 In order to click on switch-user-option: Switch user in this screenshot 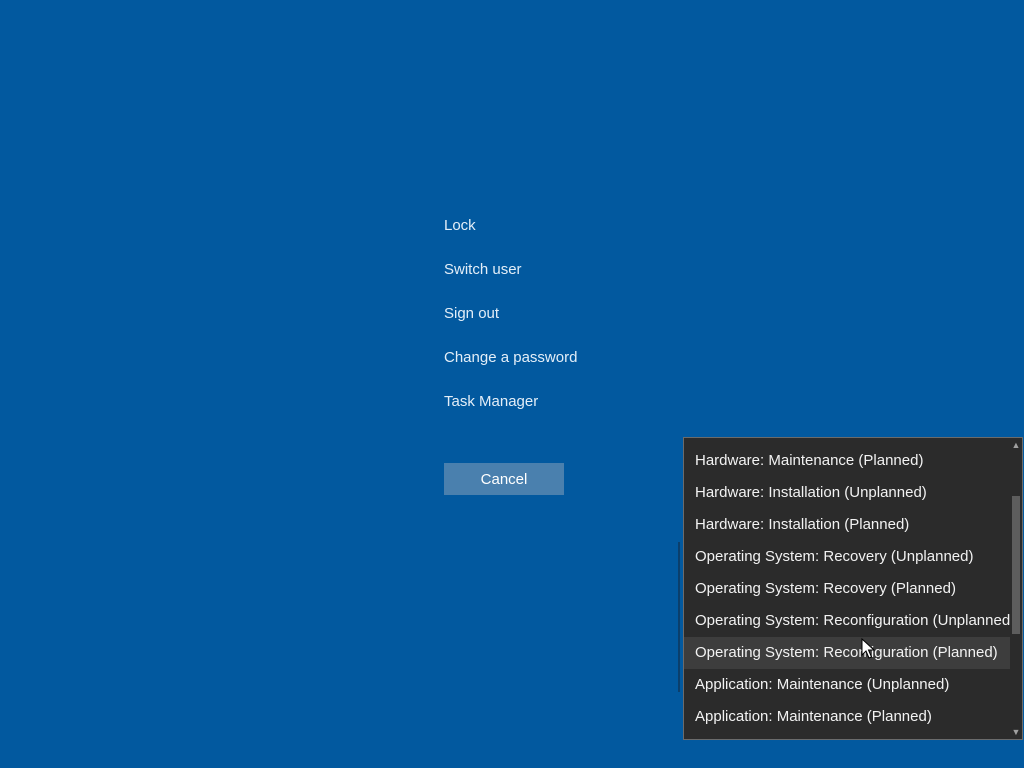, I will do `click(554, 270)`.